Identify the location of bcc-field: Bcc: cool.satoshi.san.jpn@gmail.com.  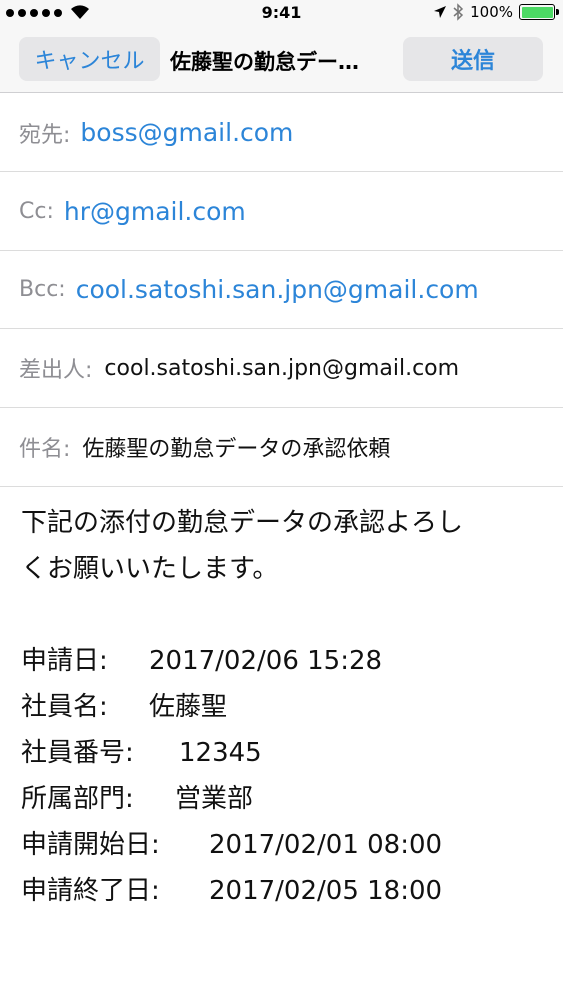
(281, 290).